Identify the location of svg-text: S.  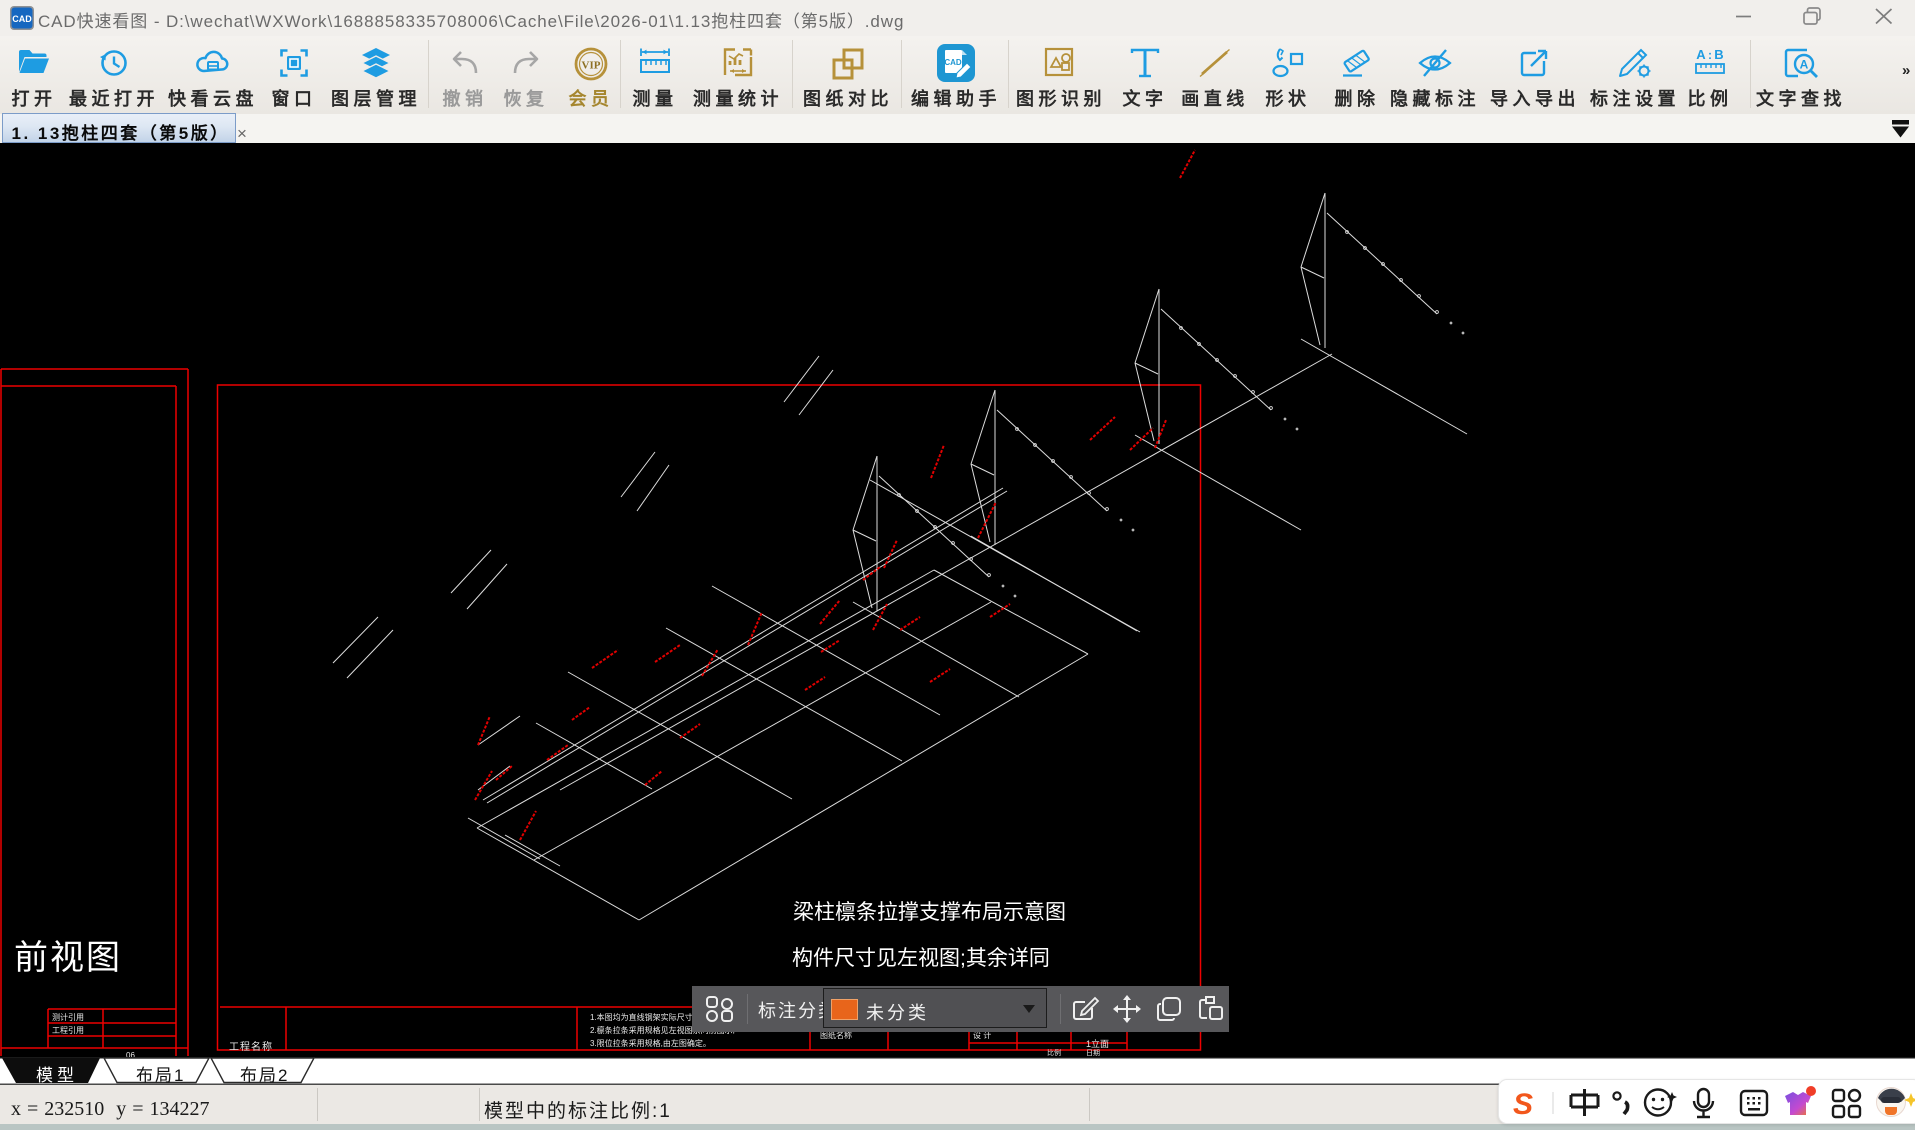
(1523, 1104).